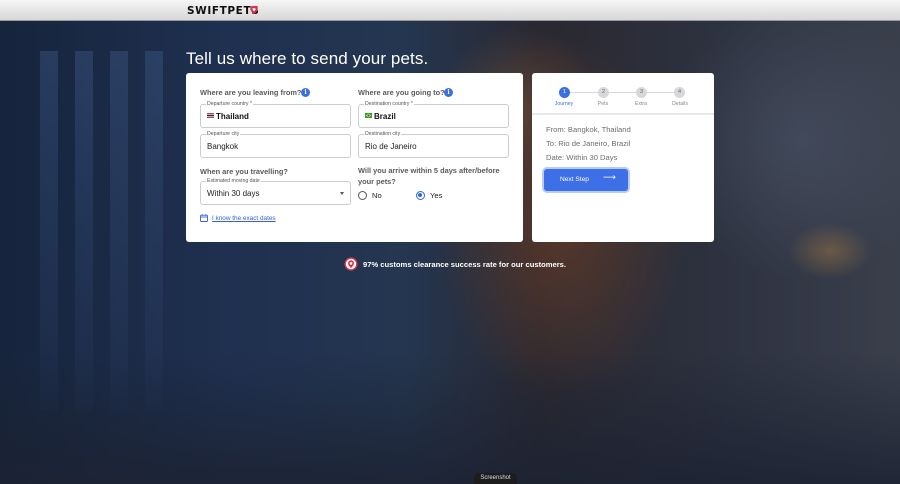 Image resolution: width=900 pixels, height=484 pixels. Describe the element at coordinates (233, 193) in the screenshot. I see `moving-date-value: Within 30 days` at that location.